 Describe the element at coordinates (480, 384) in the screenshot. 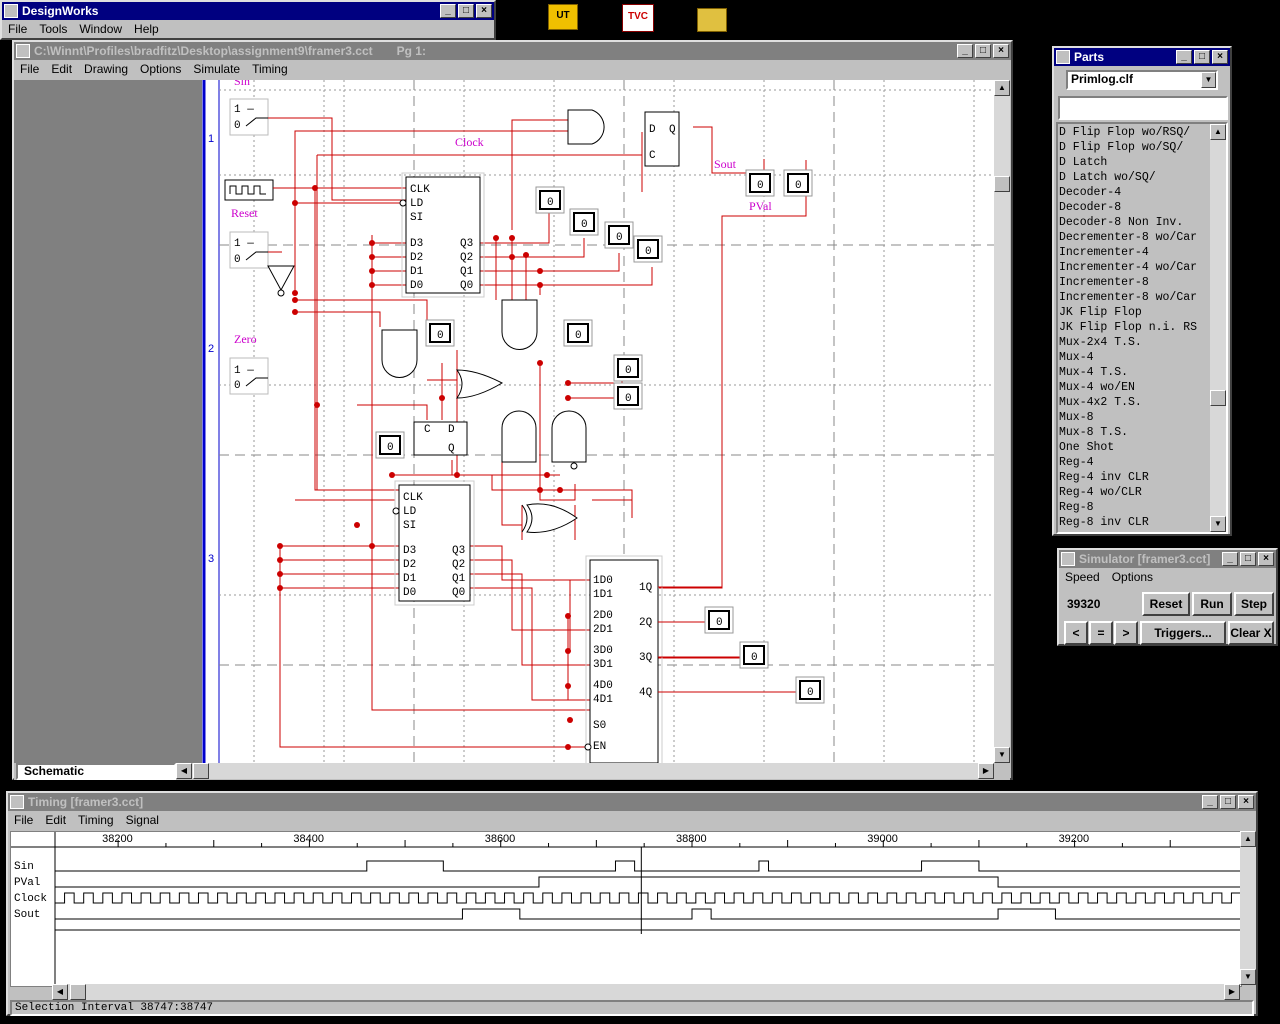

I see `or-gate` at that location.